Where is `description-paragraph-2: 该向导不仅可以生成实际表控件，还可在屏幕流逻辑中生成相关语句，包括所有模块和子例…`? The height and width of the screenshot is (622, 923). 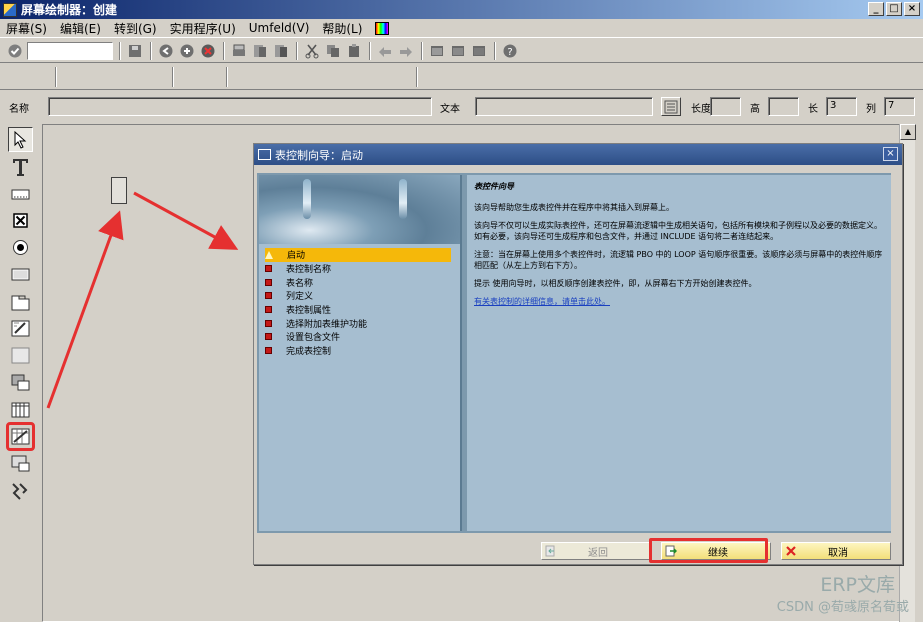 description-paragraph-2: 该向导不仅可以生成实际表控件，还可在屏幕流逻辑中生成相关语句，包括所有模块和子例… is located at coordinates (678, 231).